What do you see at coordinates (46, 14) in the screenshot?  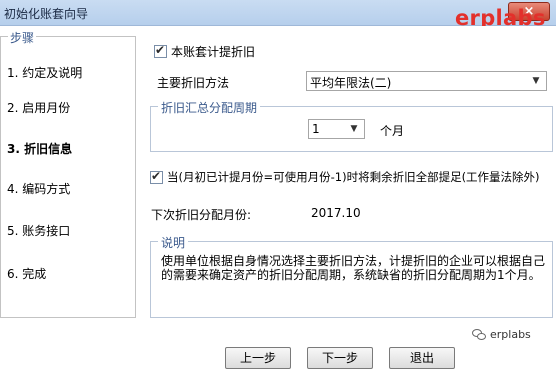 I see `window-title: 初始化账套向导` at bounding box center [46, 14].